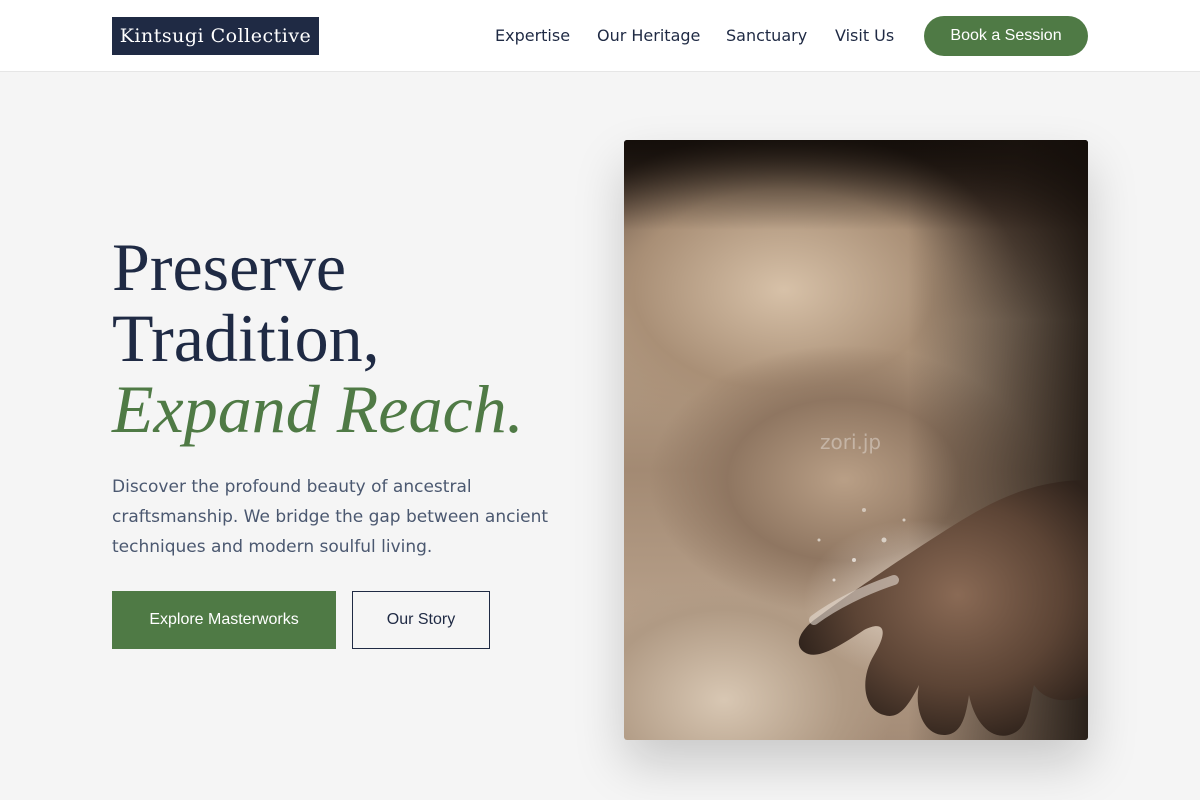 The image size is (1200, 800). I want to click on hand-illustration, so click(943, 608).